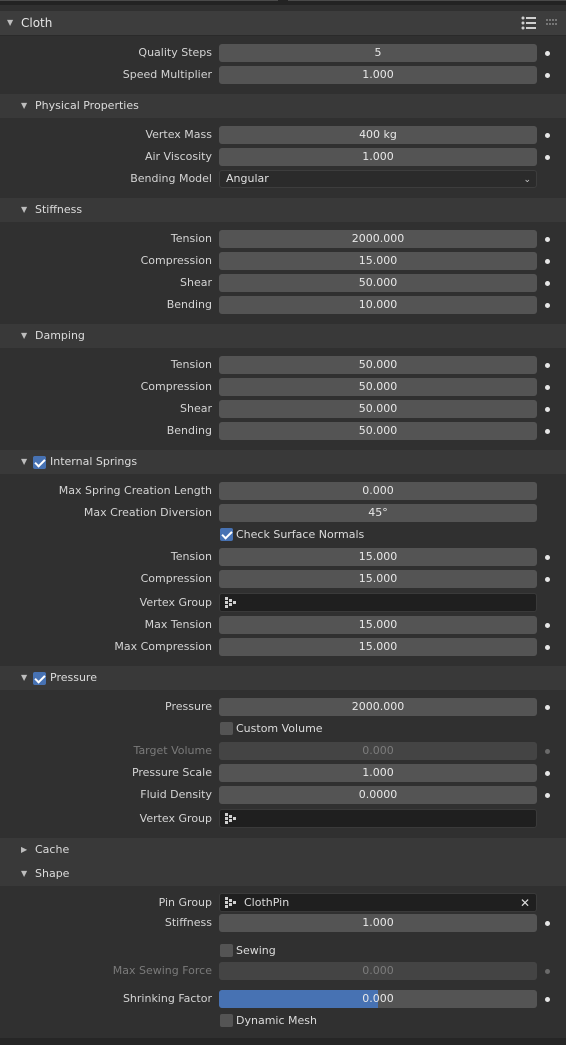 This screenshot has height=1045, width=566. What do you see at coordinates (276, 1020) in the screenshot?
I see `dynamic-mesh-label: Dynamic Mesh` at bounding box center [276, 1020].